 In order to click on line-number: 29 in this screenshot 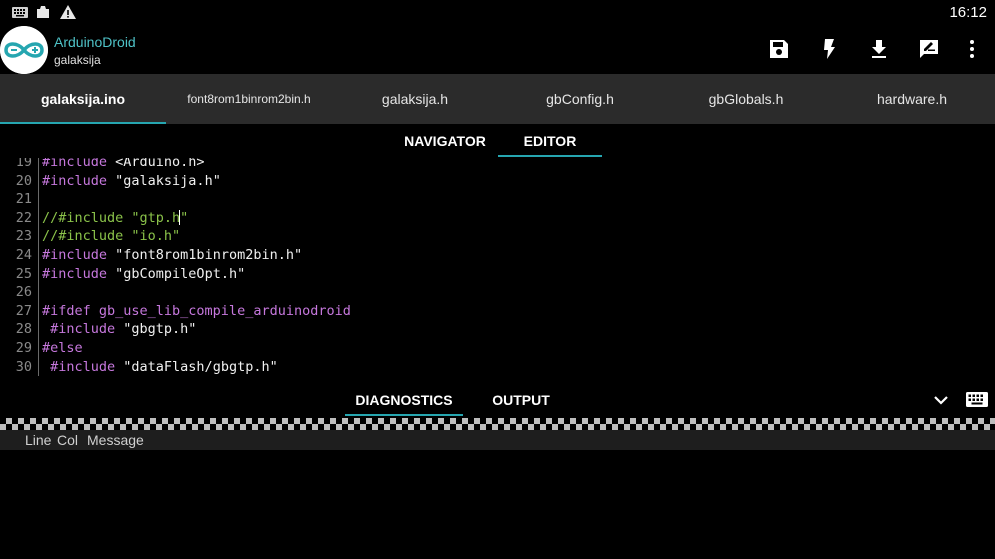, I will do `click(23, 348)`.